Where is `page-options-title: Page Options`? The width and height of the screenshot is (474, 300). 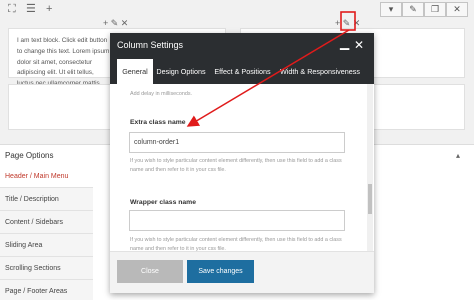 page-options-title: Page Options is located at coordinates (29, 155).